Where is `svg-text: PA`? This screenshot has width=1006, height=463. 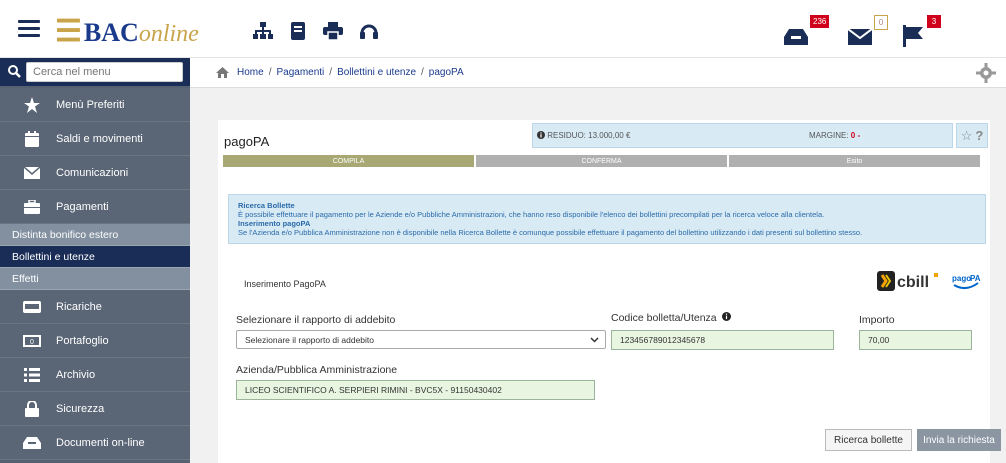 svg-text: PA is located at coordinates (975, 278).